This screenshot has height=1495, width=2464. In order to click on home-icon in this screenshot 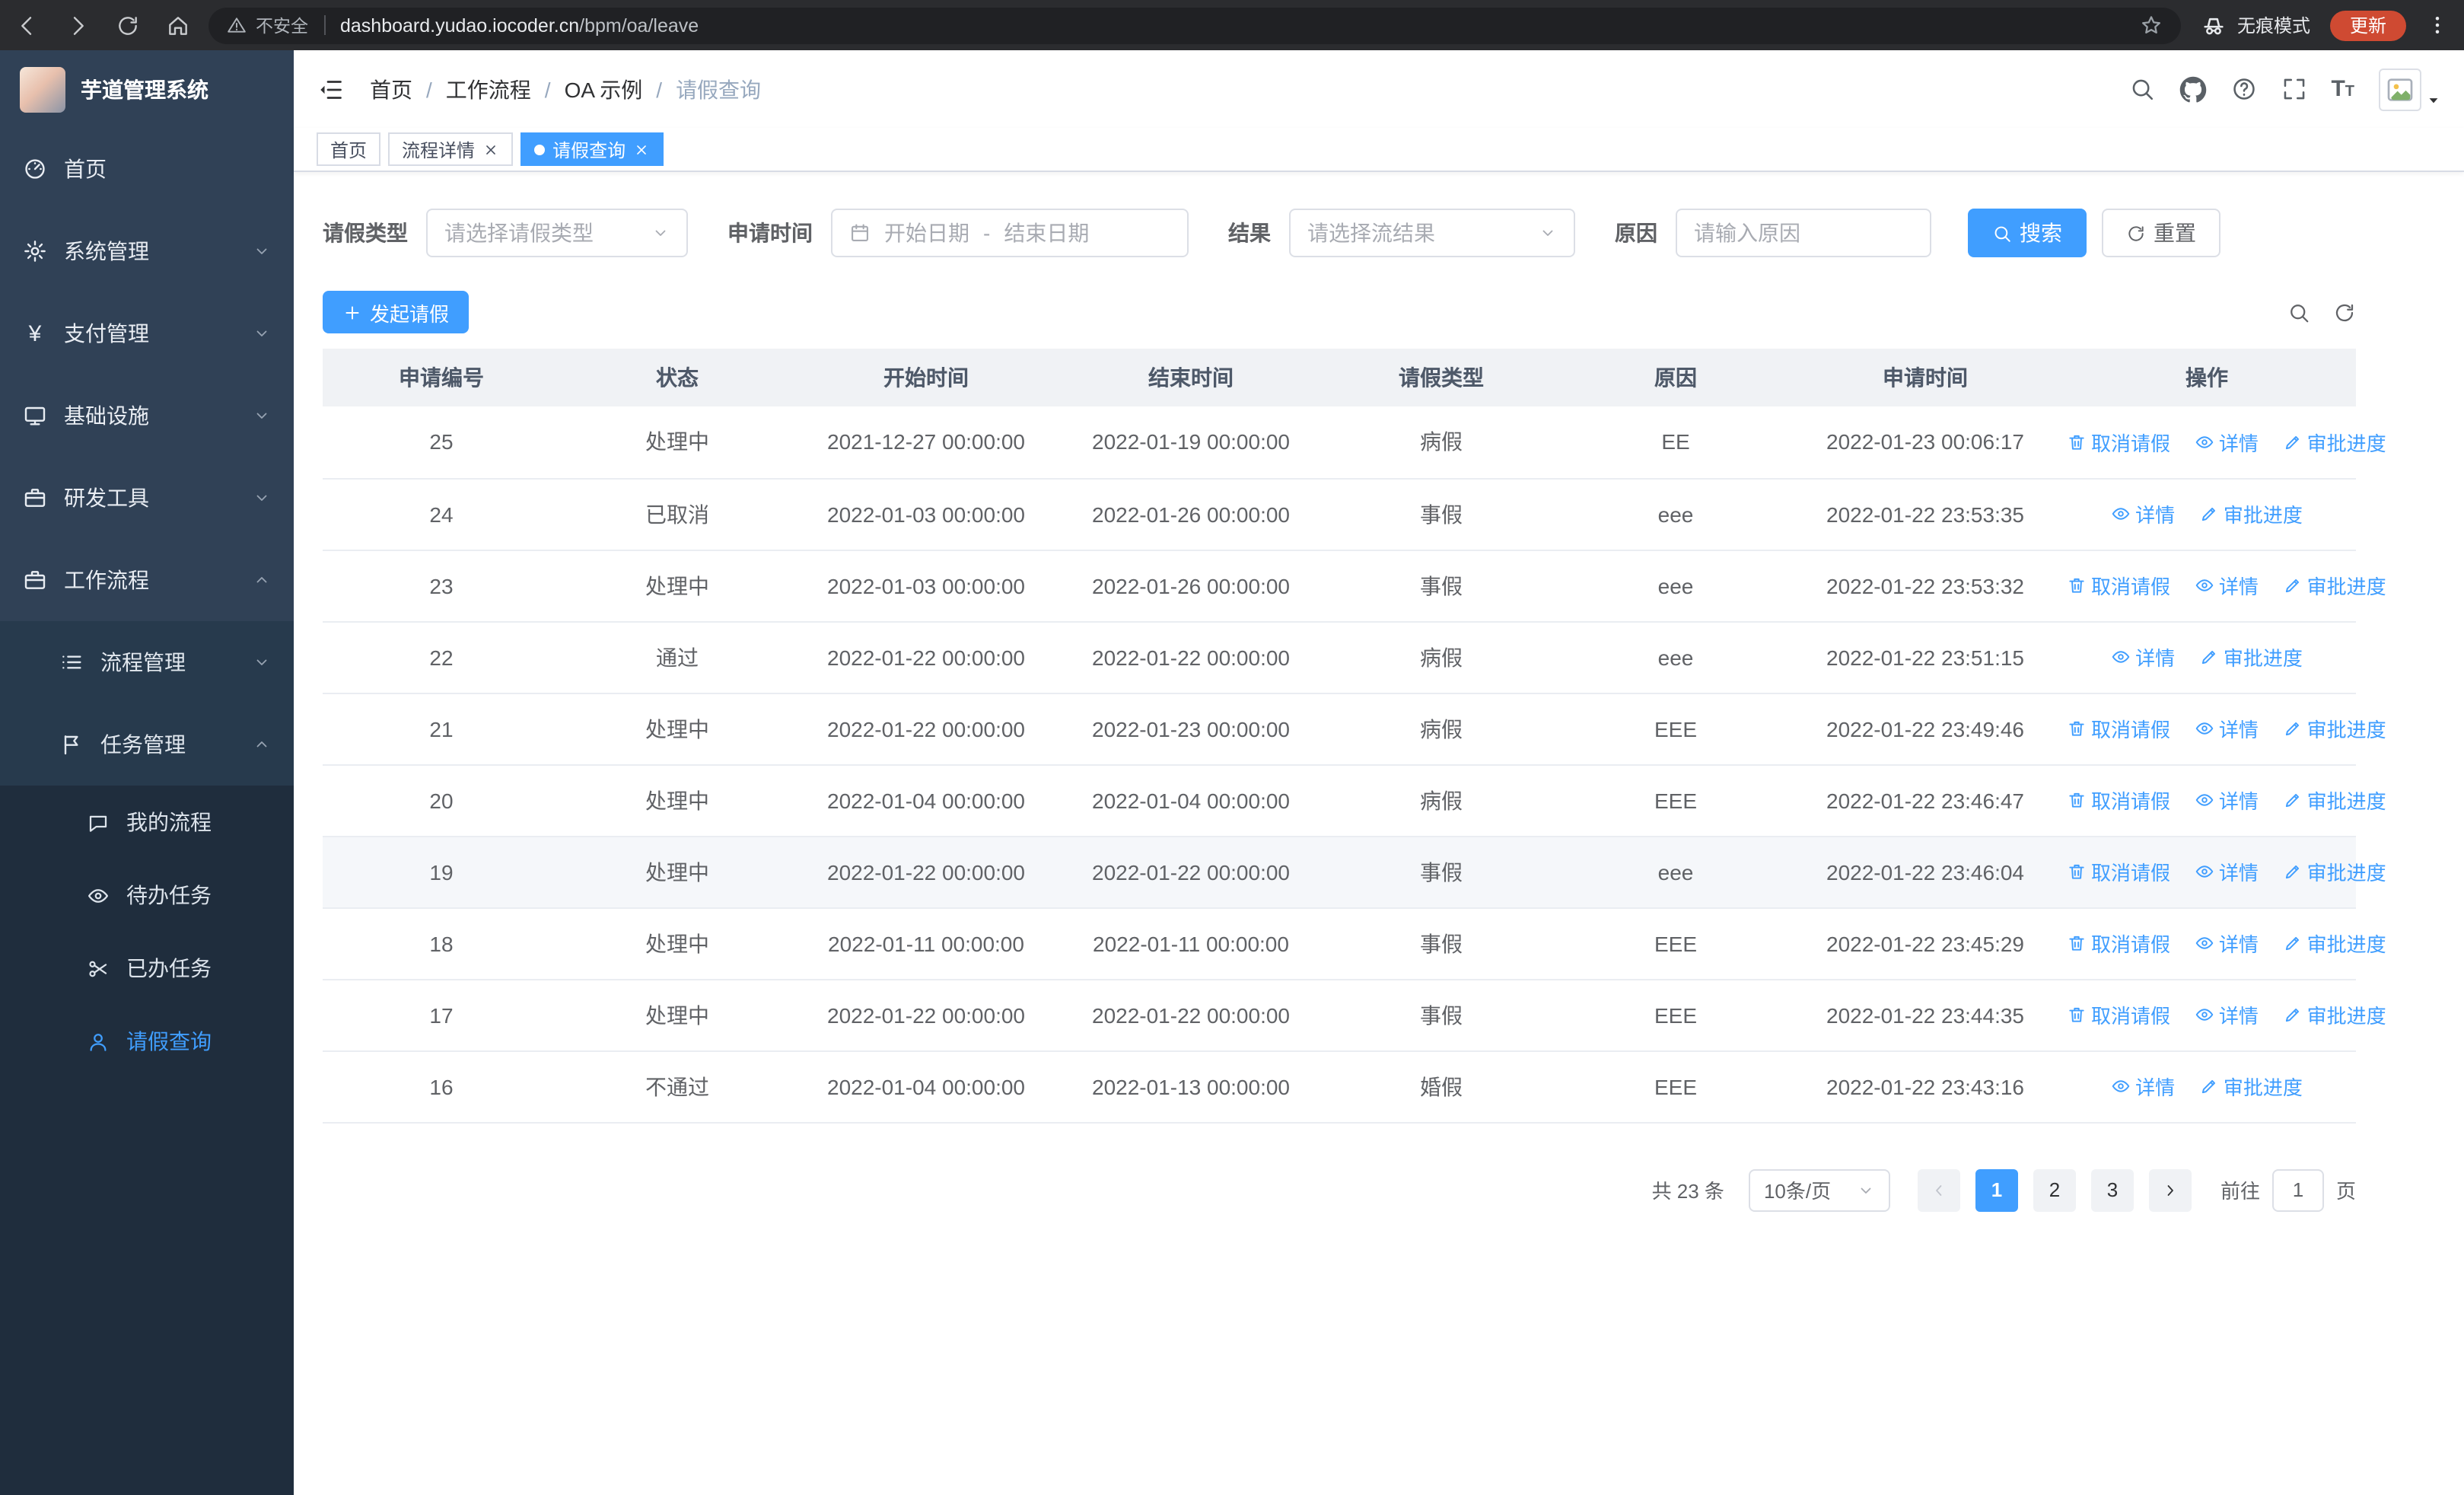, I will do `click(178, 25)`.